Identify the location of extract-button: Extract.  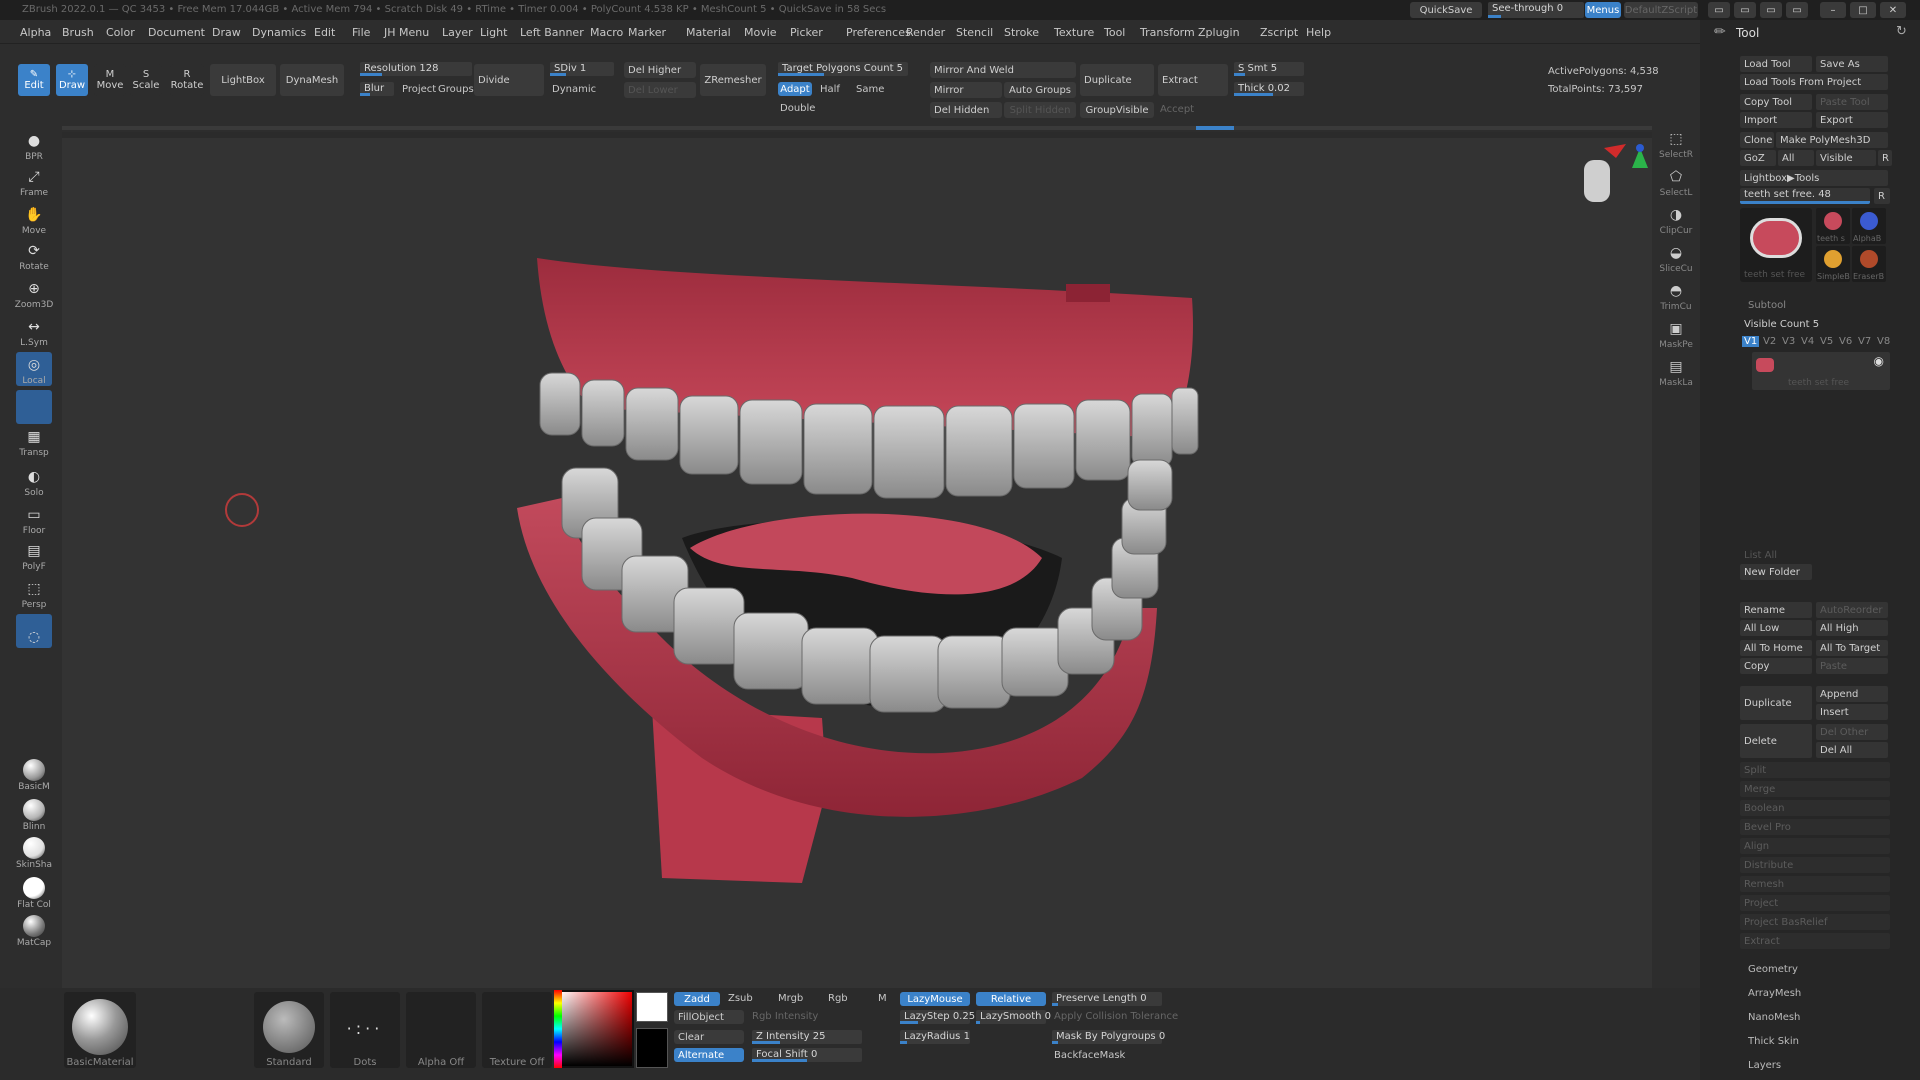
(1193, 80).